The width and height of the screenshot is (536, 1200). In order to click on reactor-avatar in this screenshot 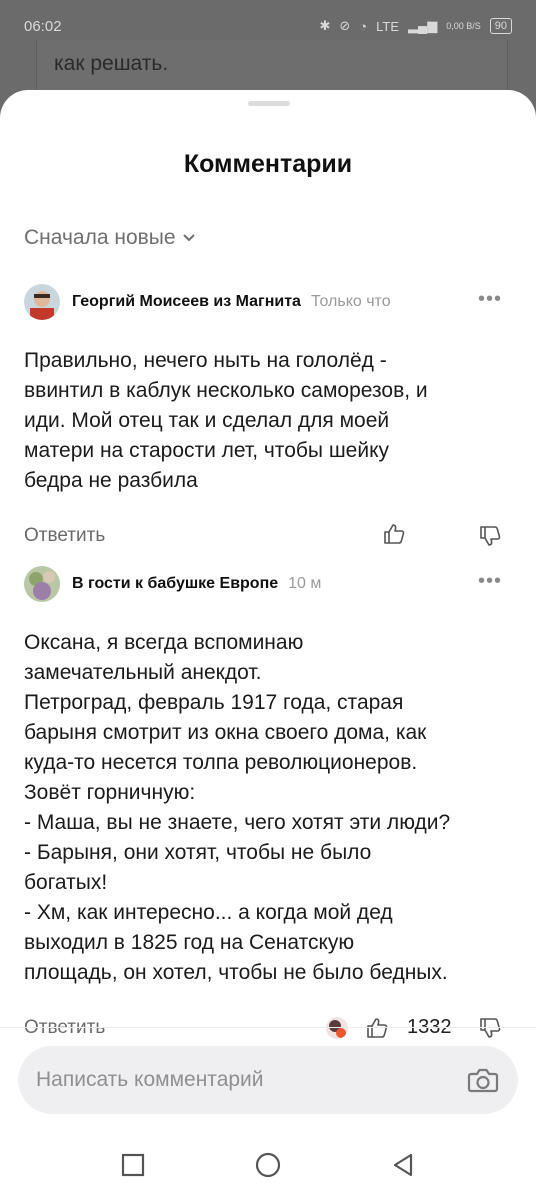, I will do `click(337, 1028)`.